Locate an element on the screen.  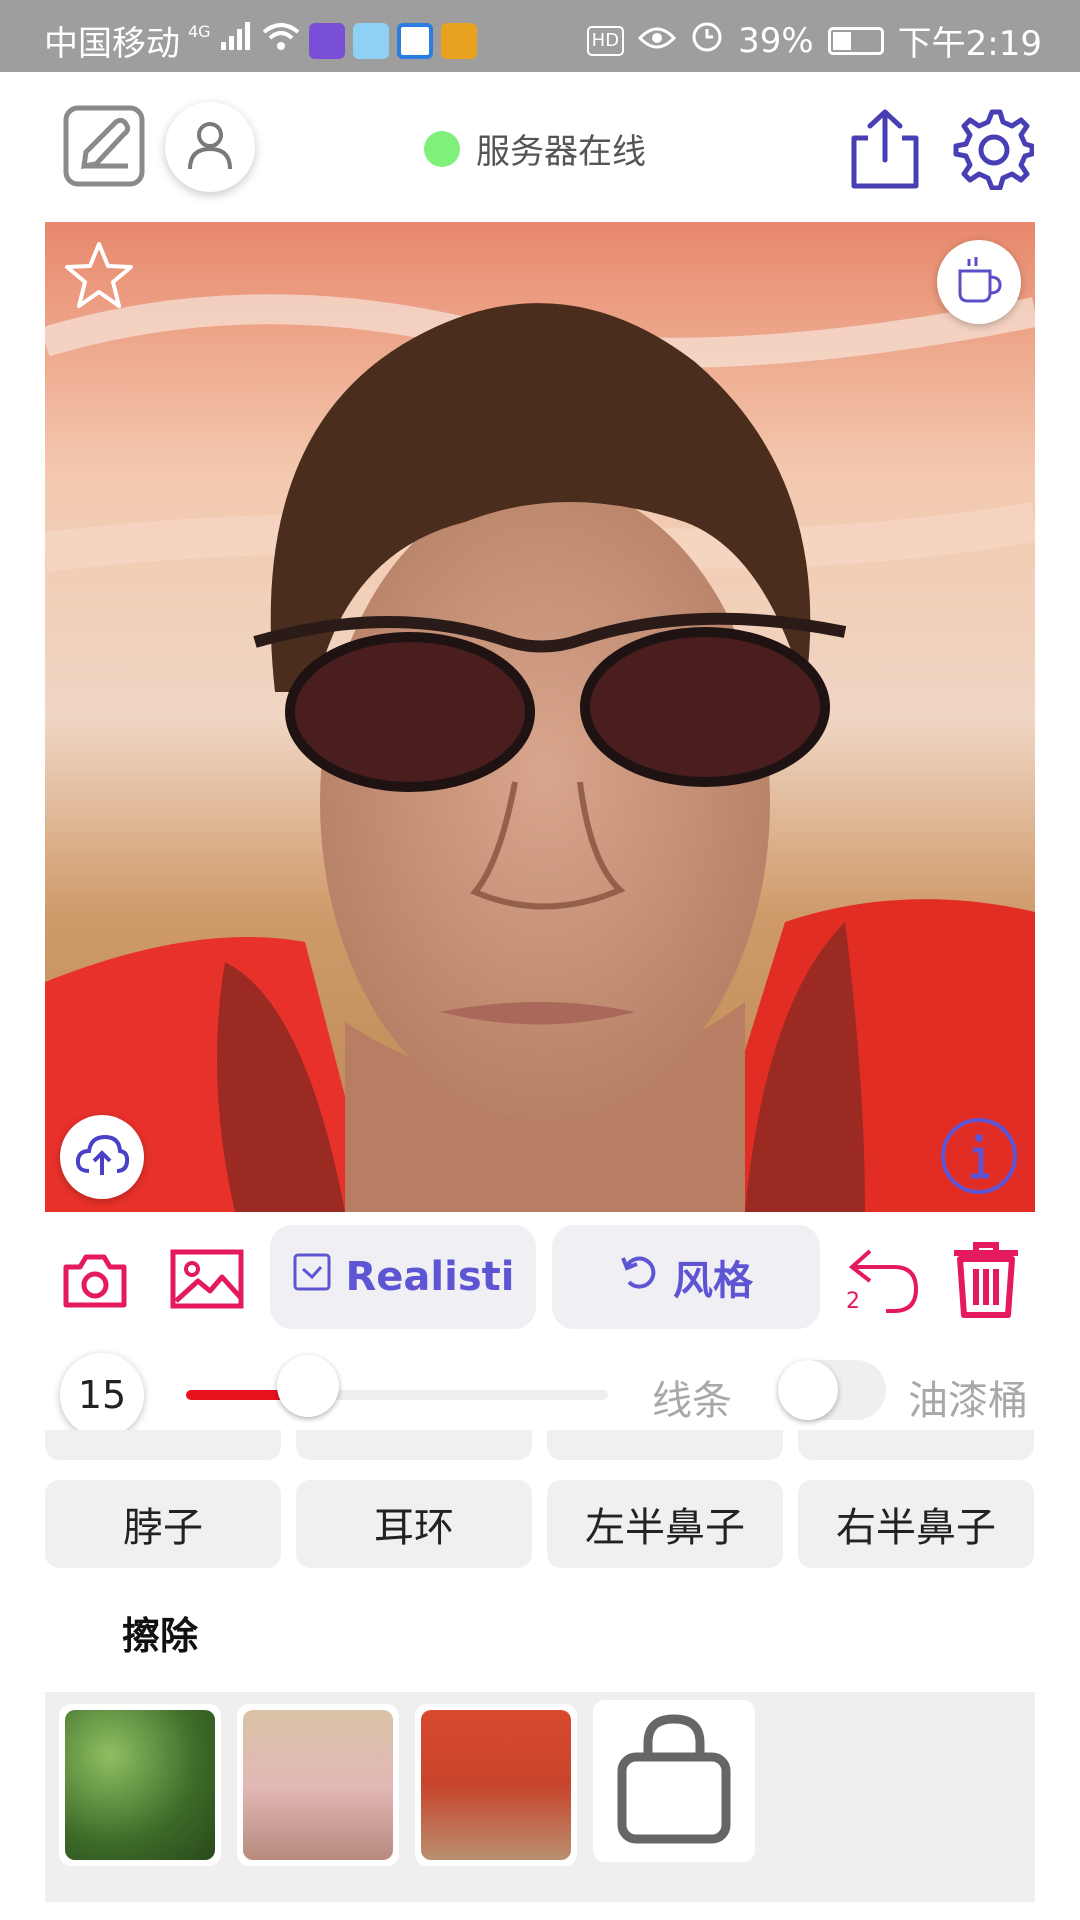
edit-icon is located at coordinates (104, 148).